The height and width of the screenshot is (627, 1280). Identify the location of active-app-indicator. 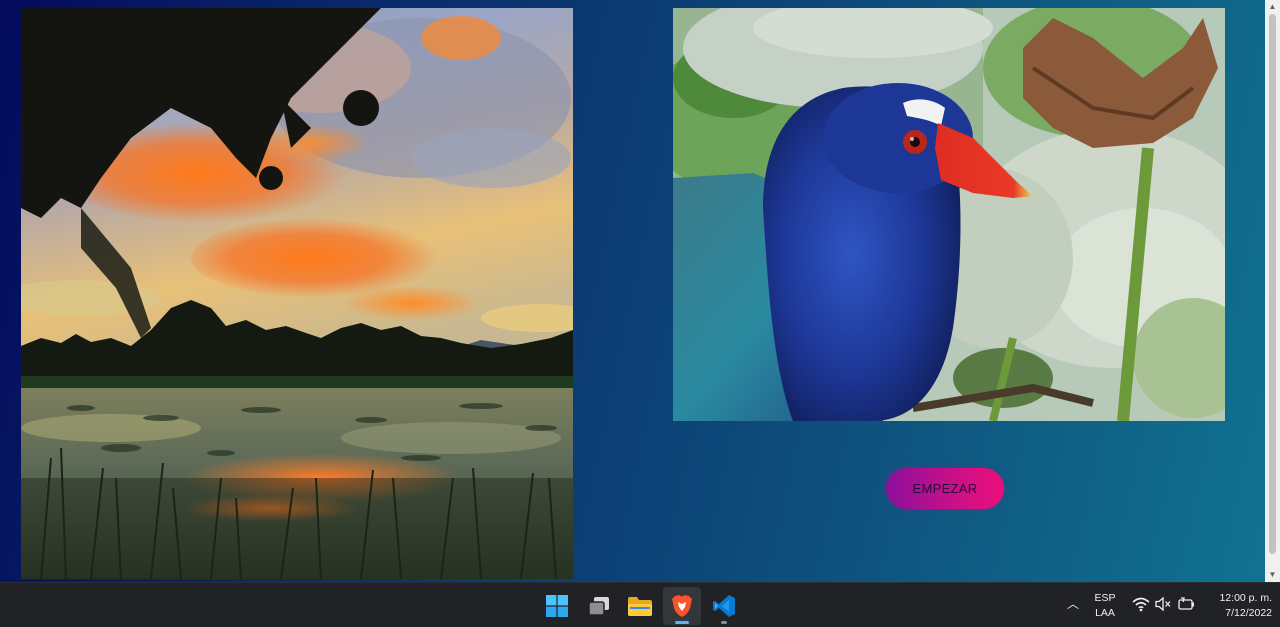
(682, 622).